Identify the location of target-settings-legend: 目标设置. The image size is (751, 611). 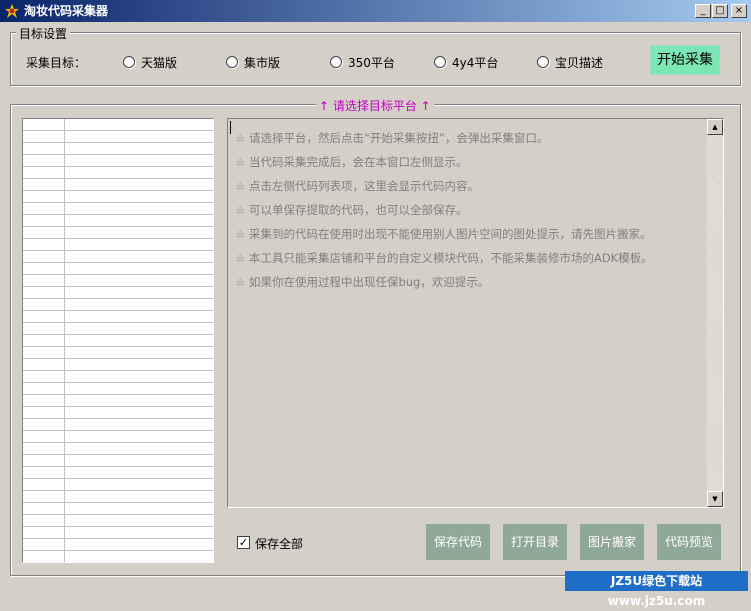
(43, 33).